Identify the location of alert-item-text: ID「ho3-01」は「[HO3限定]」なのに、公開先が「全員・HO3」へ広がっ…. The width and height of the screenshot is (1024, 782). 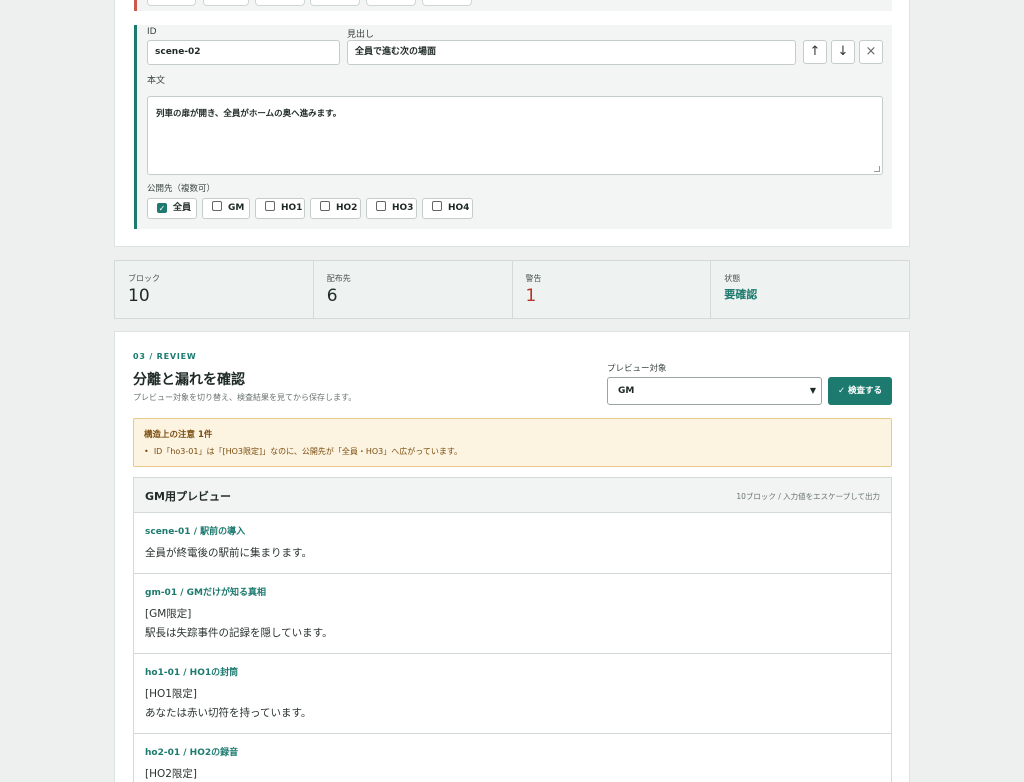
(308, 451).